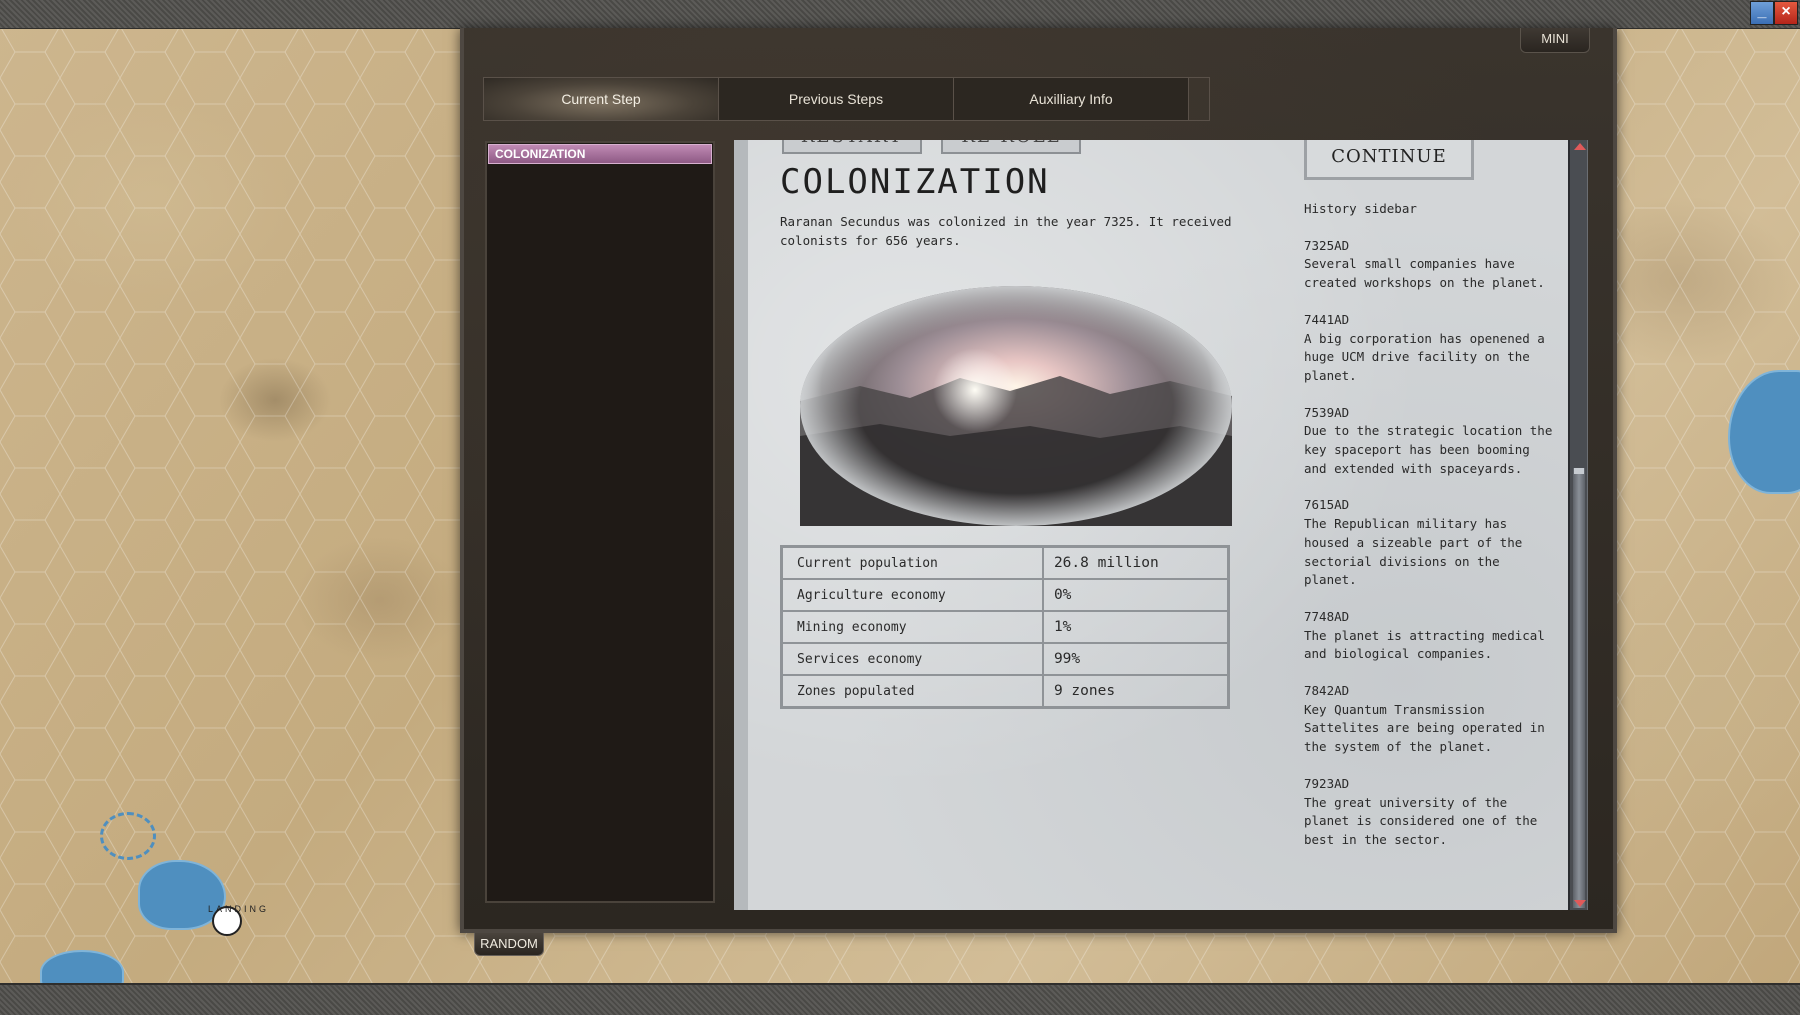 Image resolution: width=1800 pixels, height=1015 pixels. I want to click on scroll-thumb, so click(1579, 688).